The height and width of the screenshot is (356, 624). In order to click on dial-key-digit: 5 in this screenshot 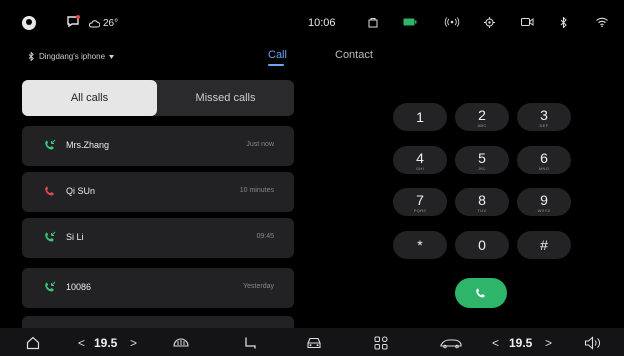, I will do `click(482, 158)`.